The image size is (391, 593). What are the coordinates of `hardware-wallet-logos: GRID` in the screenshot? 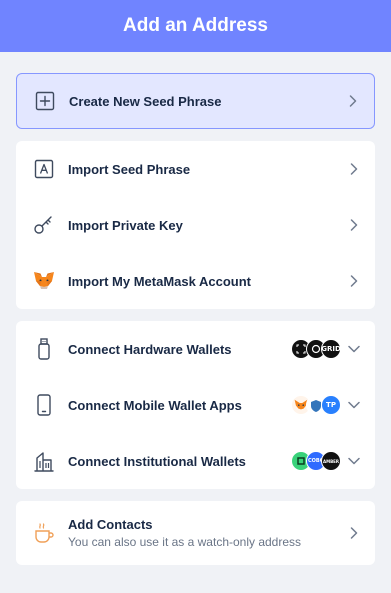 It's located at (316, 349).